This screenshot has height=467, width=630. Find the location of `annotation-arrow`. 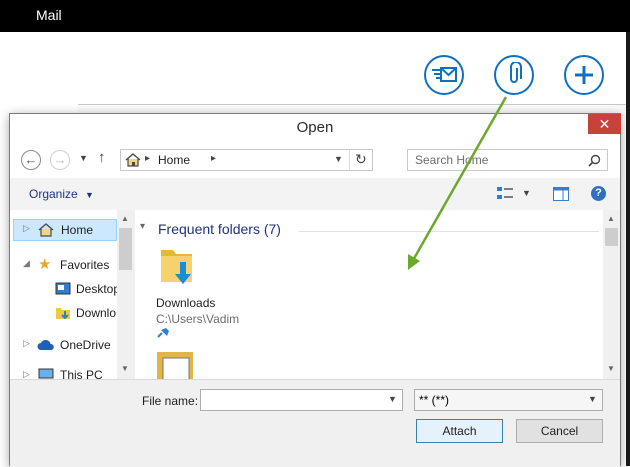

annotation-arrow is located at coordinates (458, 183).